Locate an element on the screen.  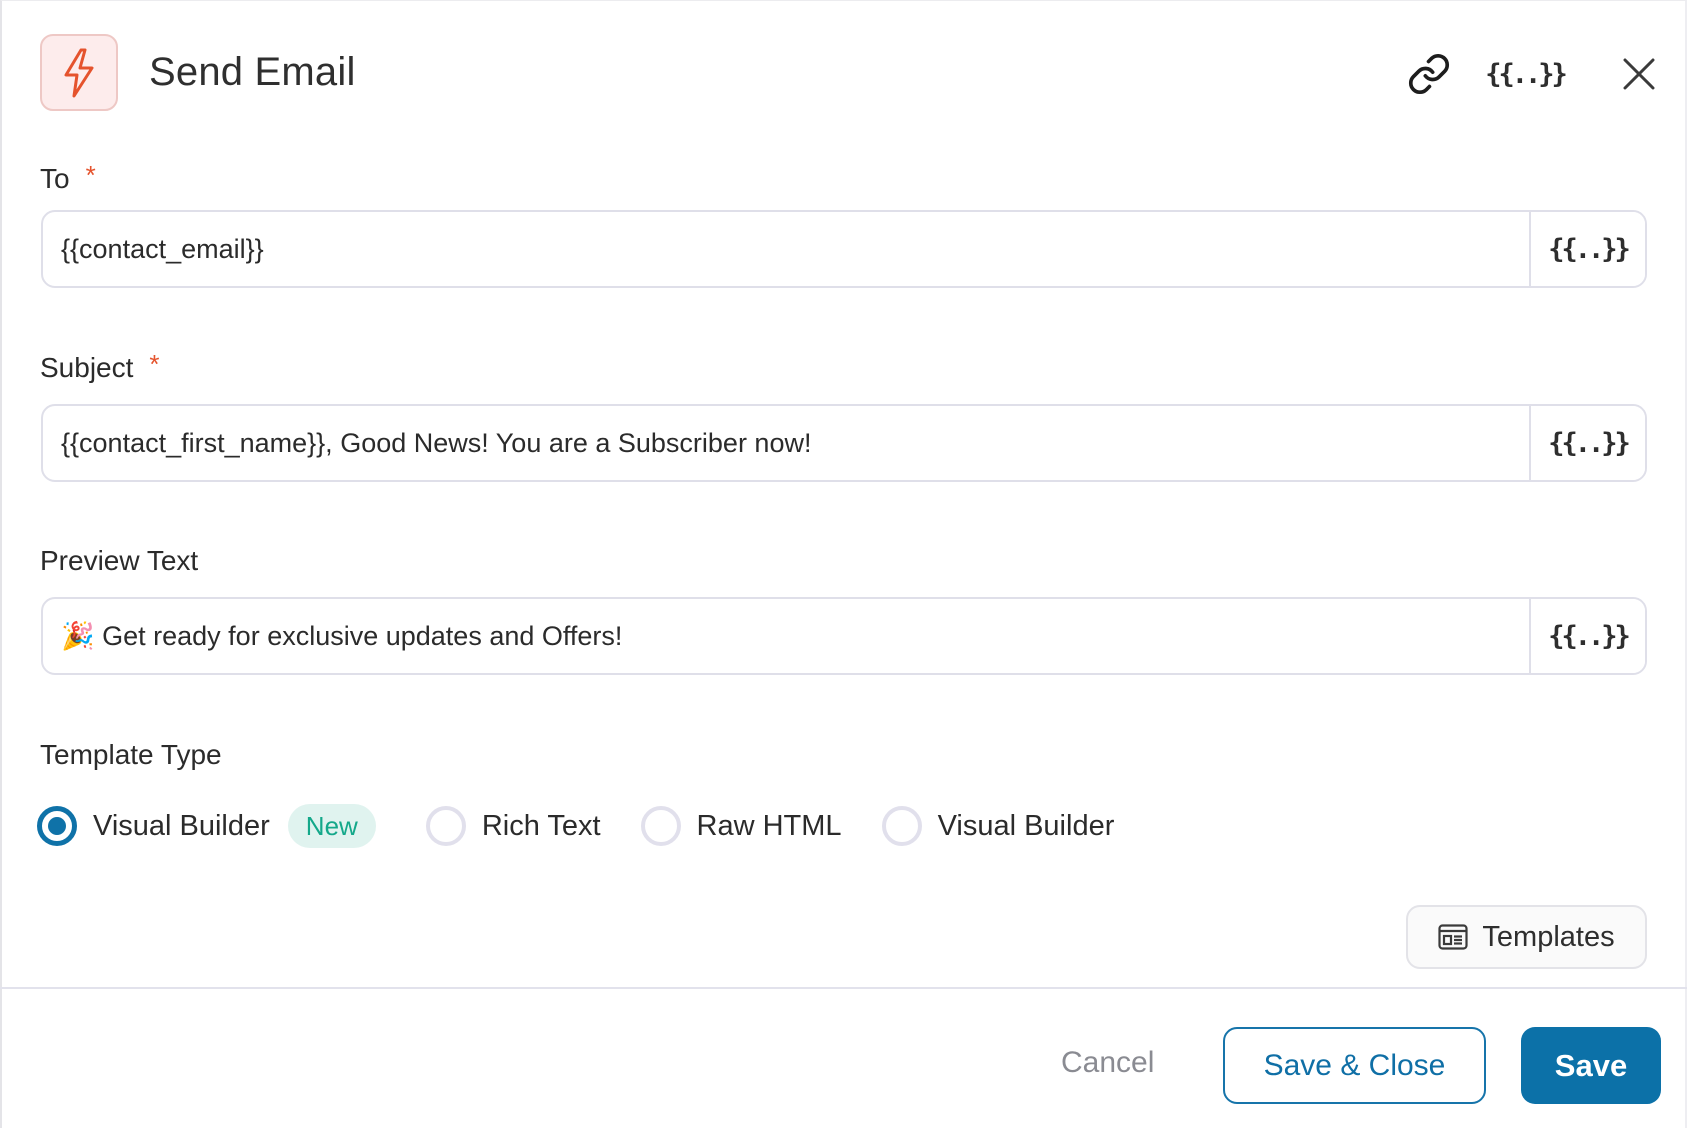
radio-rich-text: Rich Text is located at coordinates (513, 826).